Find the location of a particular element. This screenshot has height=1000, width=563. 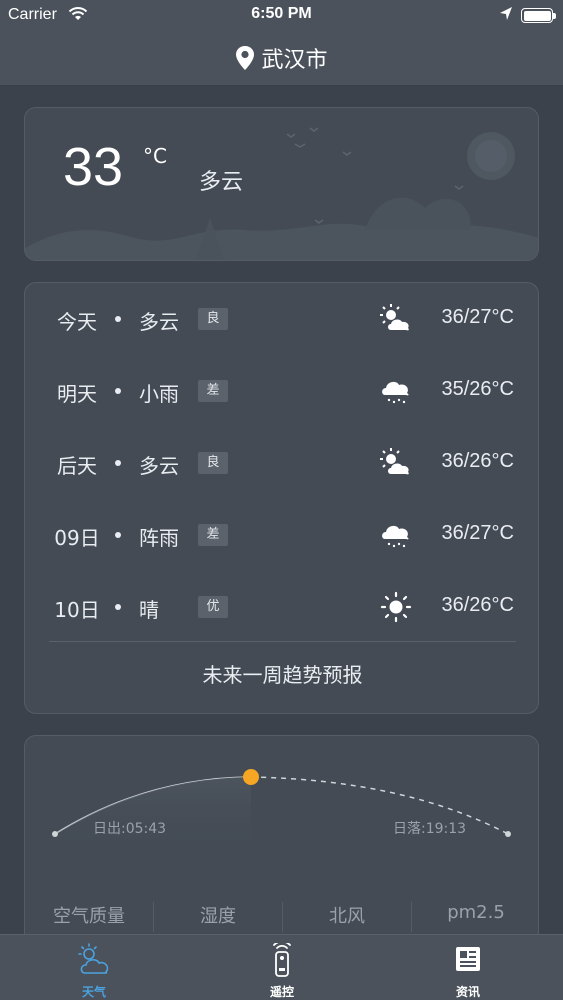

forecast-condition: 小雨 is located at coordinates (159, 394).